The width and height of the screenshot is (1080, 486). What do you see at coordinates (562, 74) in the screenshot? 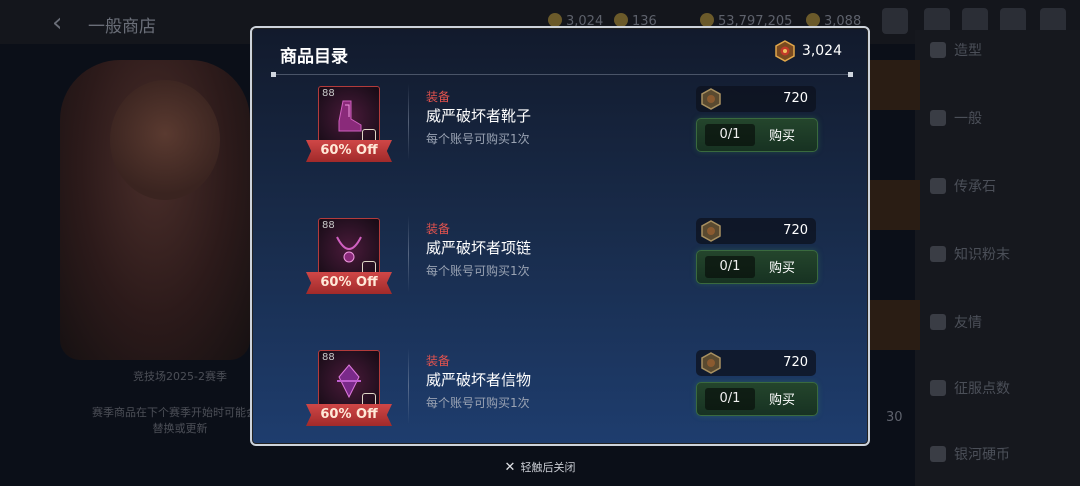
I see `title-divider` at bounding box center [562, 74].